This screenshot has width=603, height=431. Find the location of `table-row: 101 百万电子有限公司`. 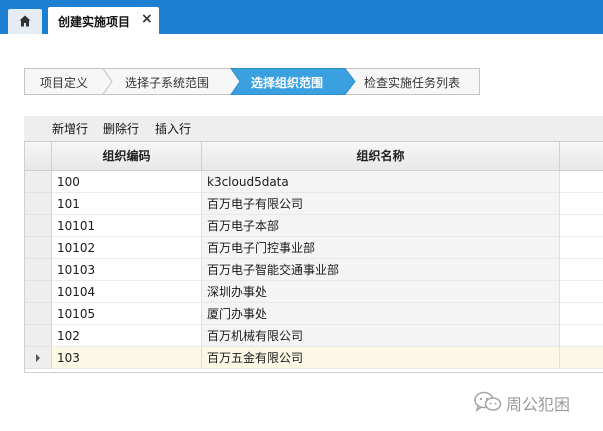

table-row: 101 百万电子有限公司 is located at coordinates (314, 204).